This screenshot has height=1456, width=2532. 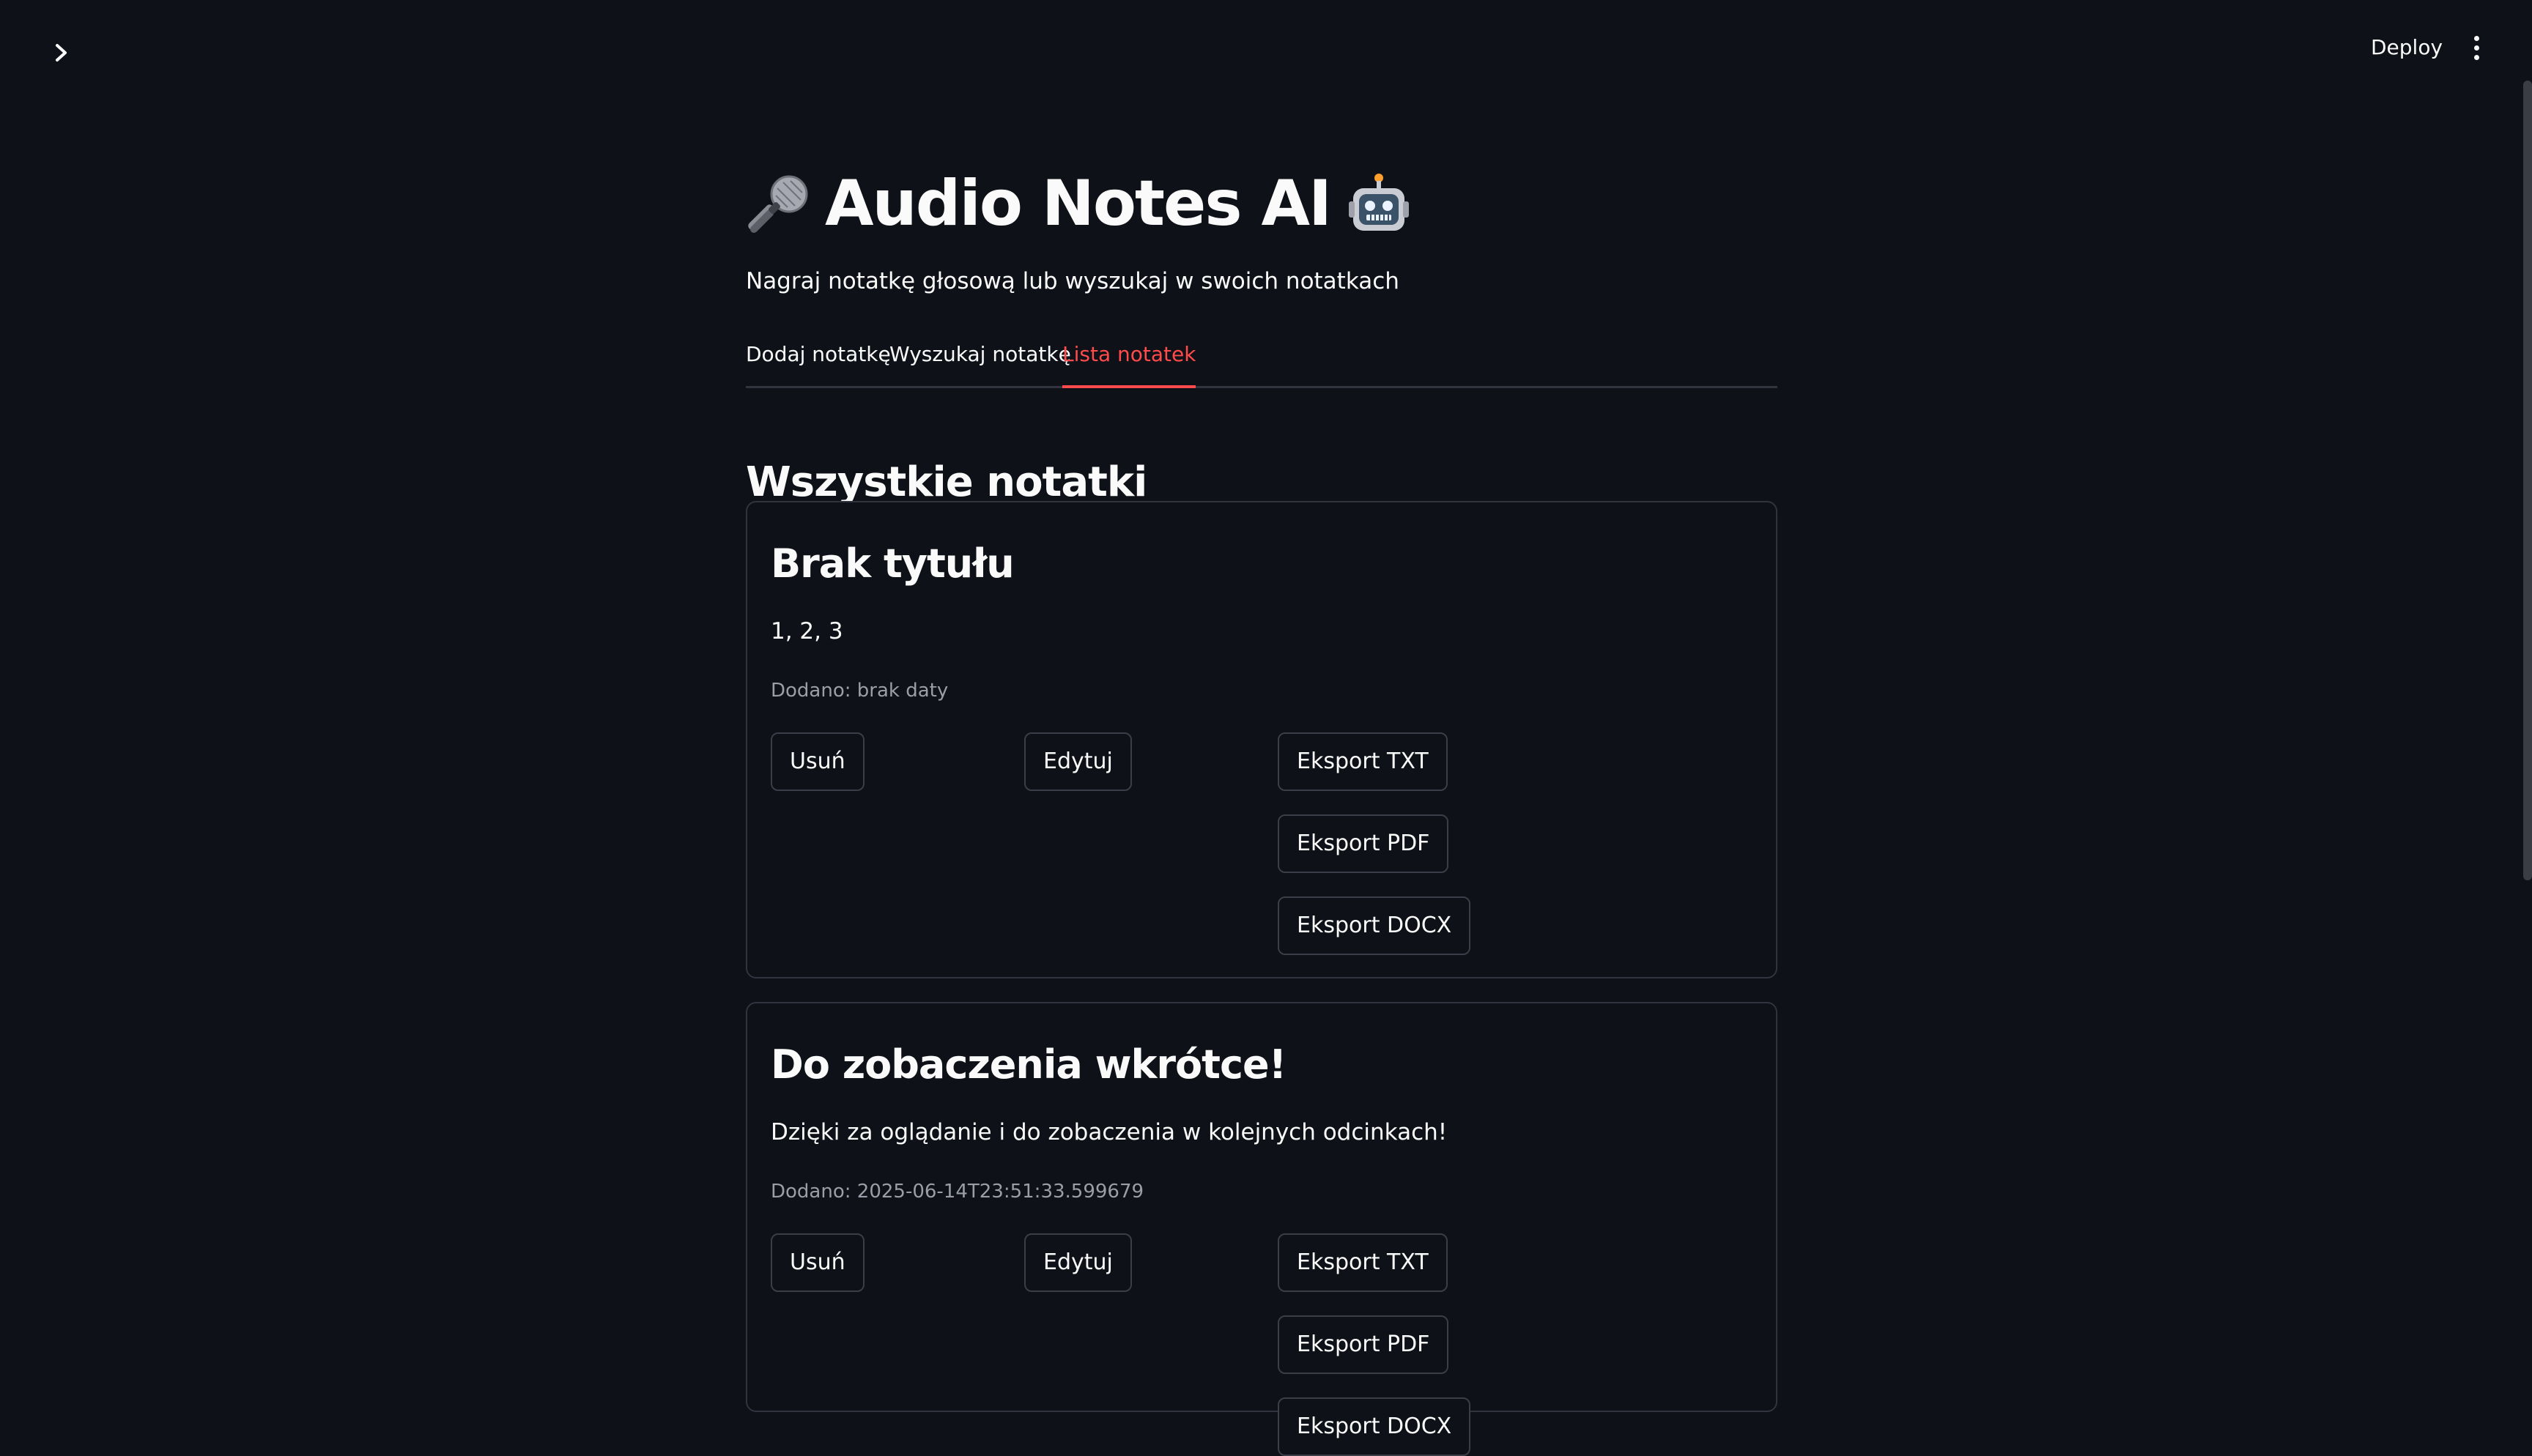 I want to click on tab-notes-list: Lista notatek, so click(x=1129, y=363).